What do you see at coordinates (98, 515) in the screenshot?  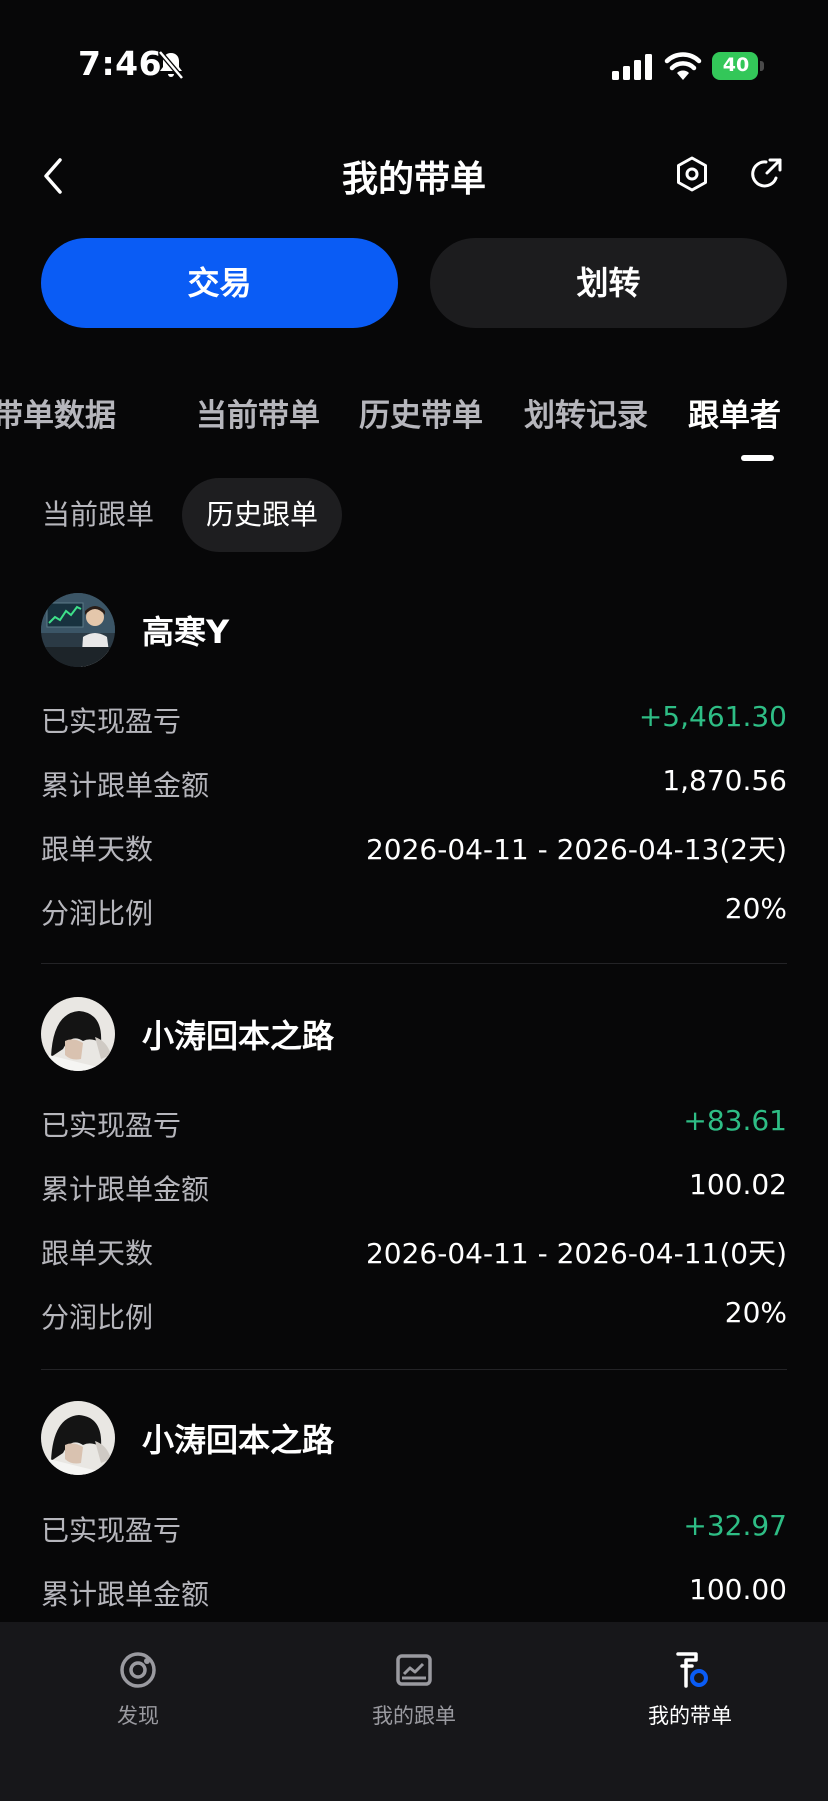 I see `subtab-current-follow: 当前跟单` at bounding box center [98, 515].